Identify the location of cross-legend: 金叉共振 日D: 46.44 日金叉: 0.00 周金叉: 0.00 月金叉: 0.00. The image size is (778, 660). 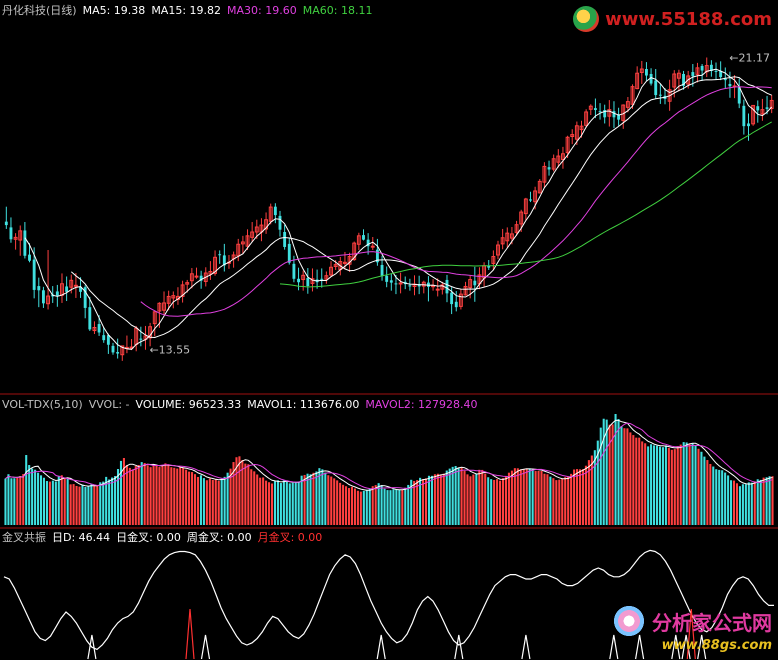
(165, 537).